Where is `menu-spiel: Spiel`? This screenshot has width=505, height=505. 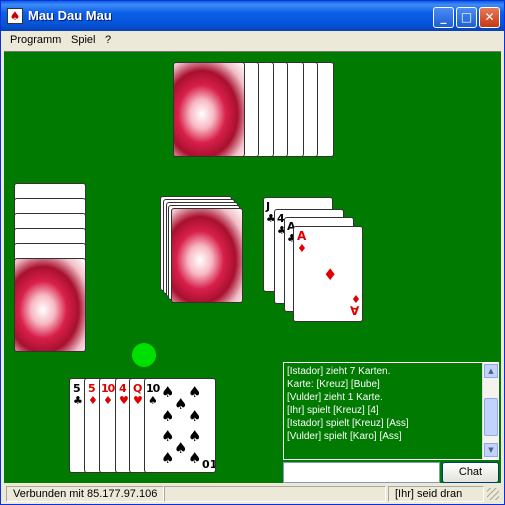 menu-spiel: Spiel is located at coordinates (83, 40).